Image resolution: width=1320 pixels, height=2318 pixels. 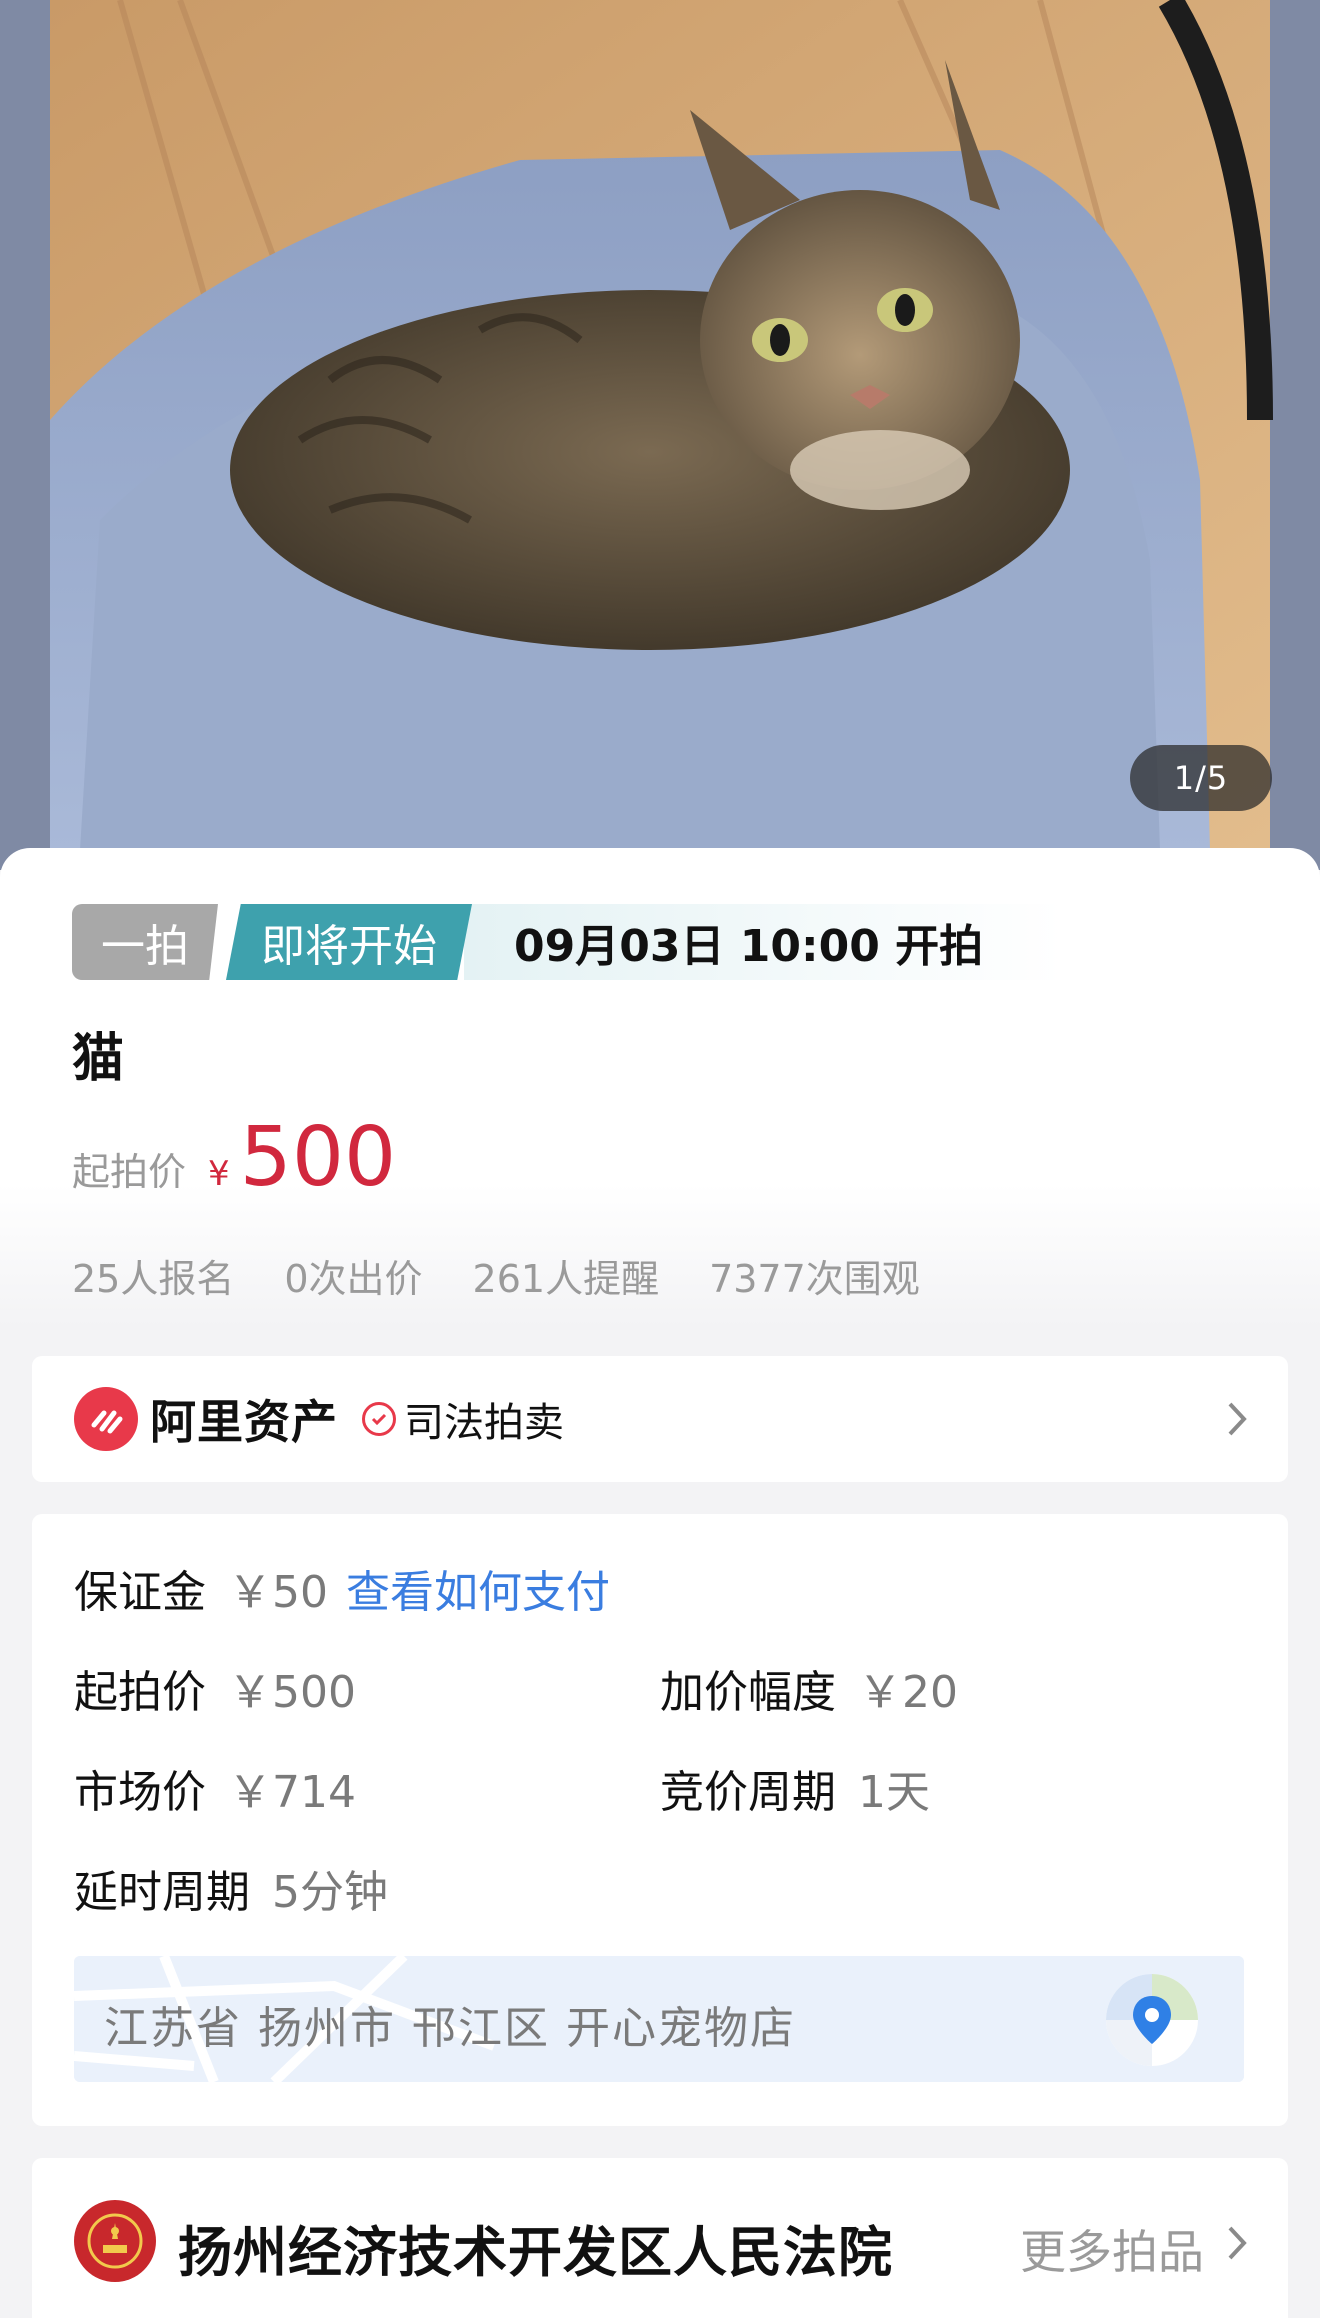 What do you see at coordinates (379, 1419) in the screenshot?
I see `check-circle-icon` at bounding box center [379, 1419].